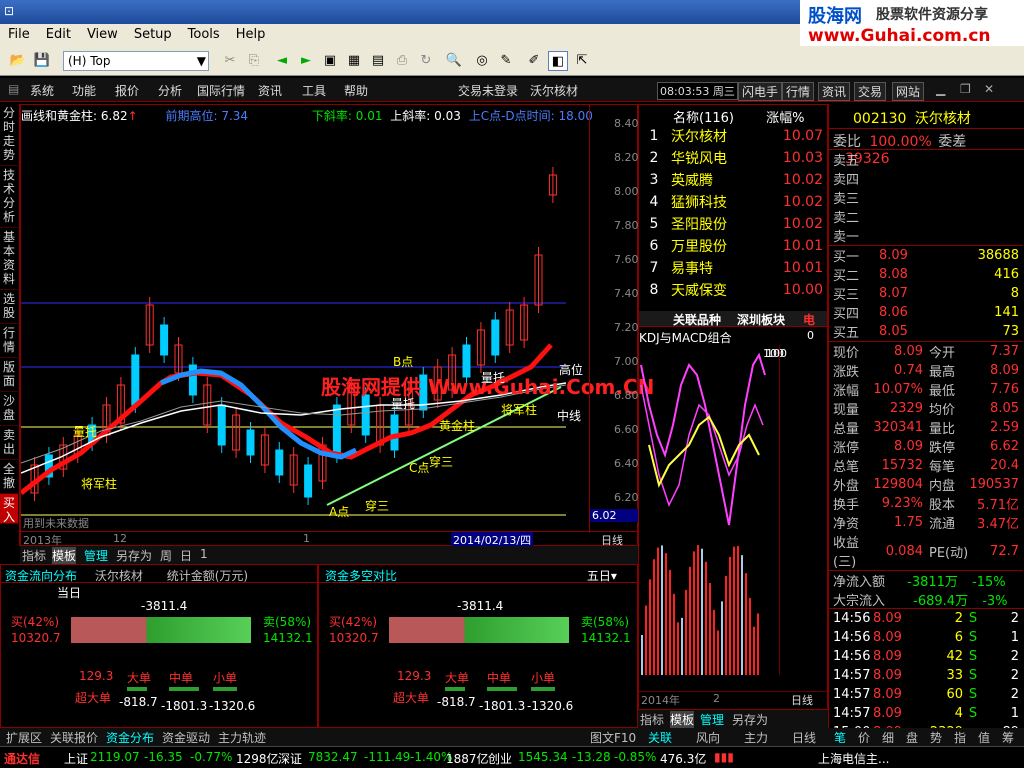 This screenshot has width=1024, height=768. I want to click on qtab-bi: 笔, so click(840, 737).